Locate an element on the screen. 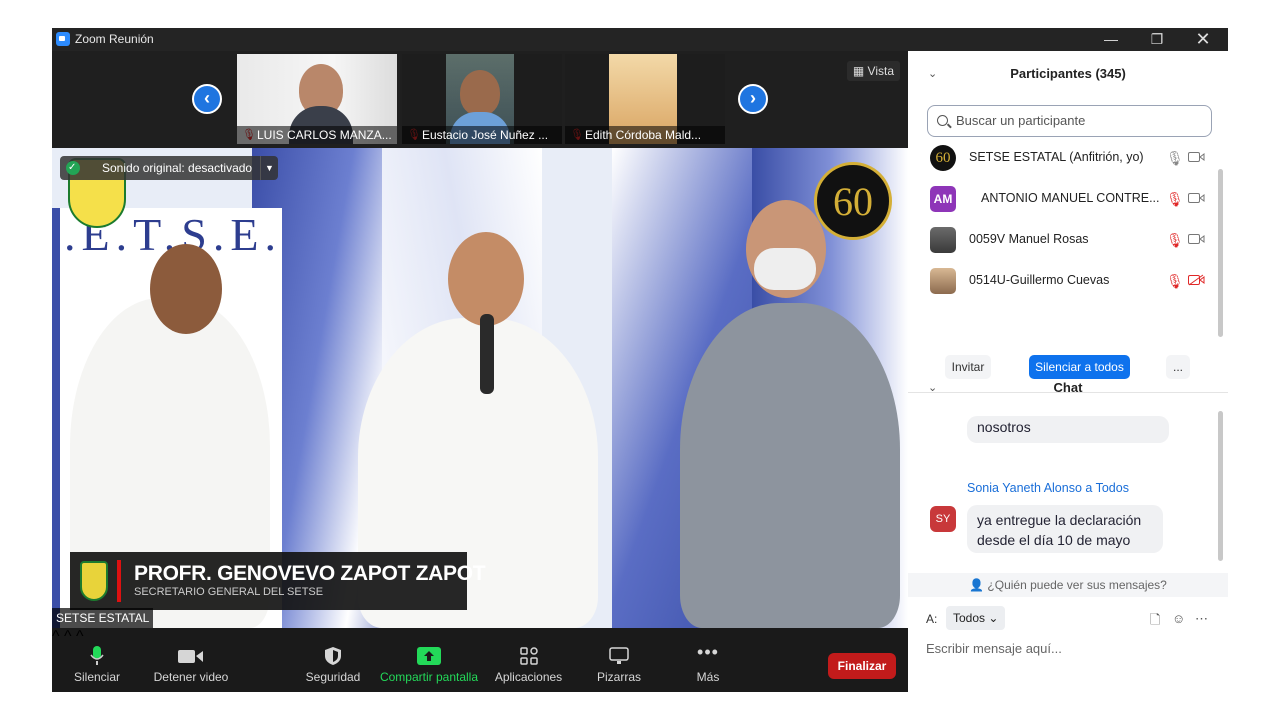 The height and width of the screenshot is (720, 1280). more-button: ••• Más is located at coordinates (708, 660).